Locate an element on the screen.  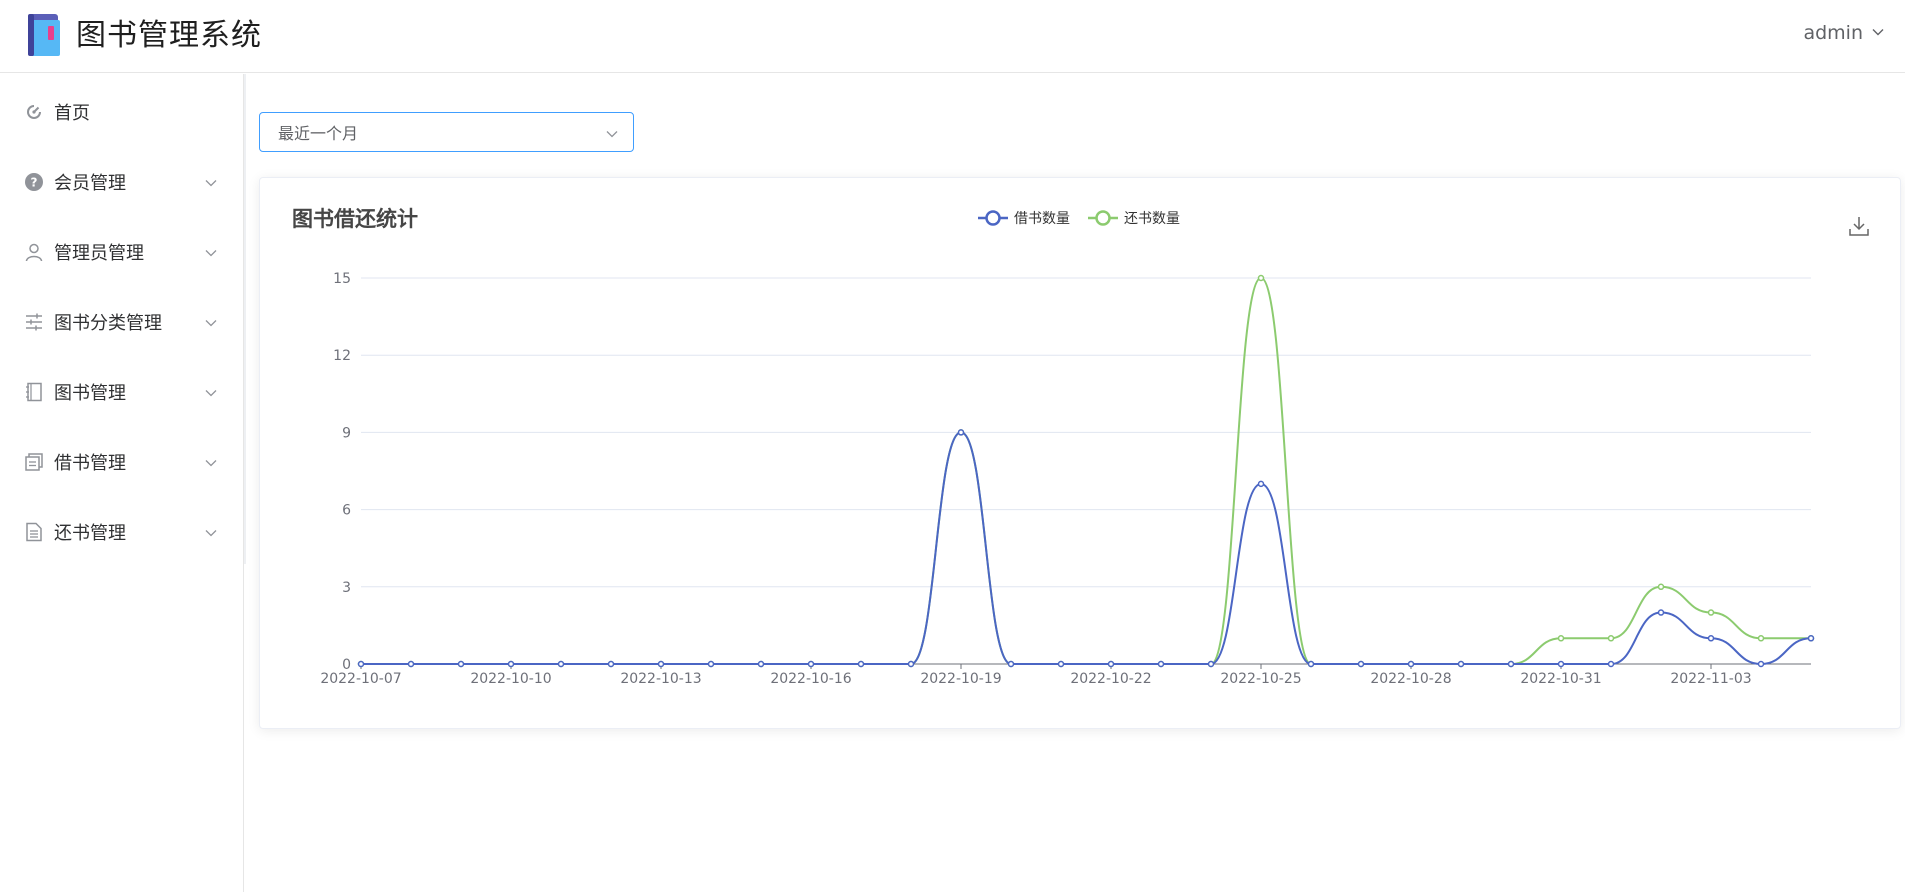
sidebar-item-return: 还书管理 is located at coordinates (122, 532).